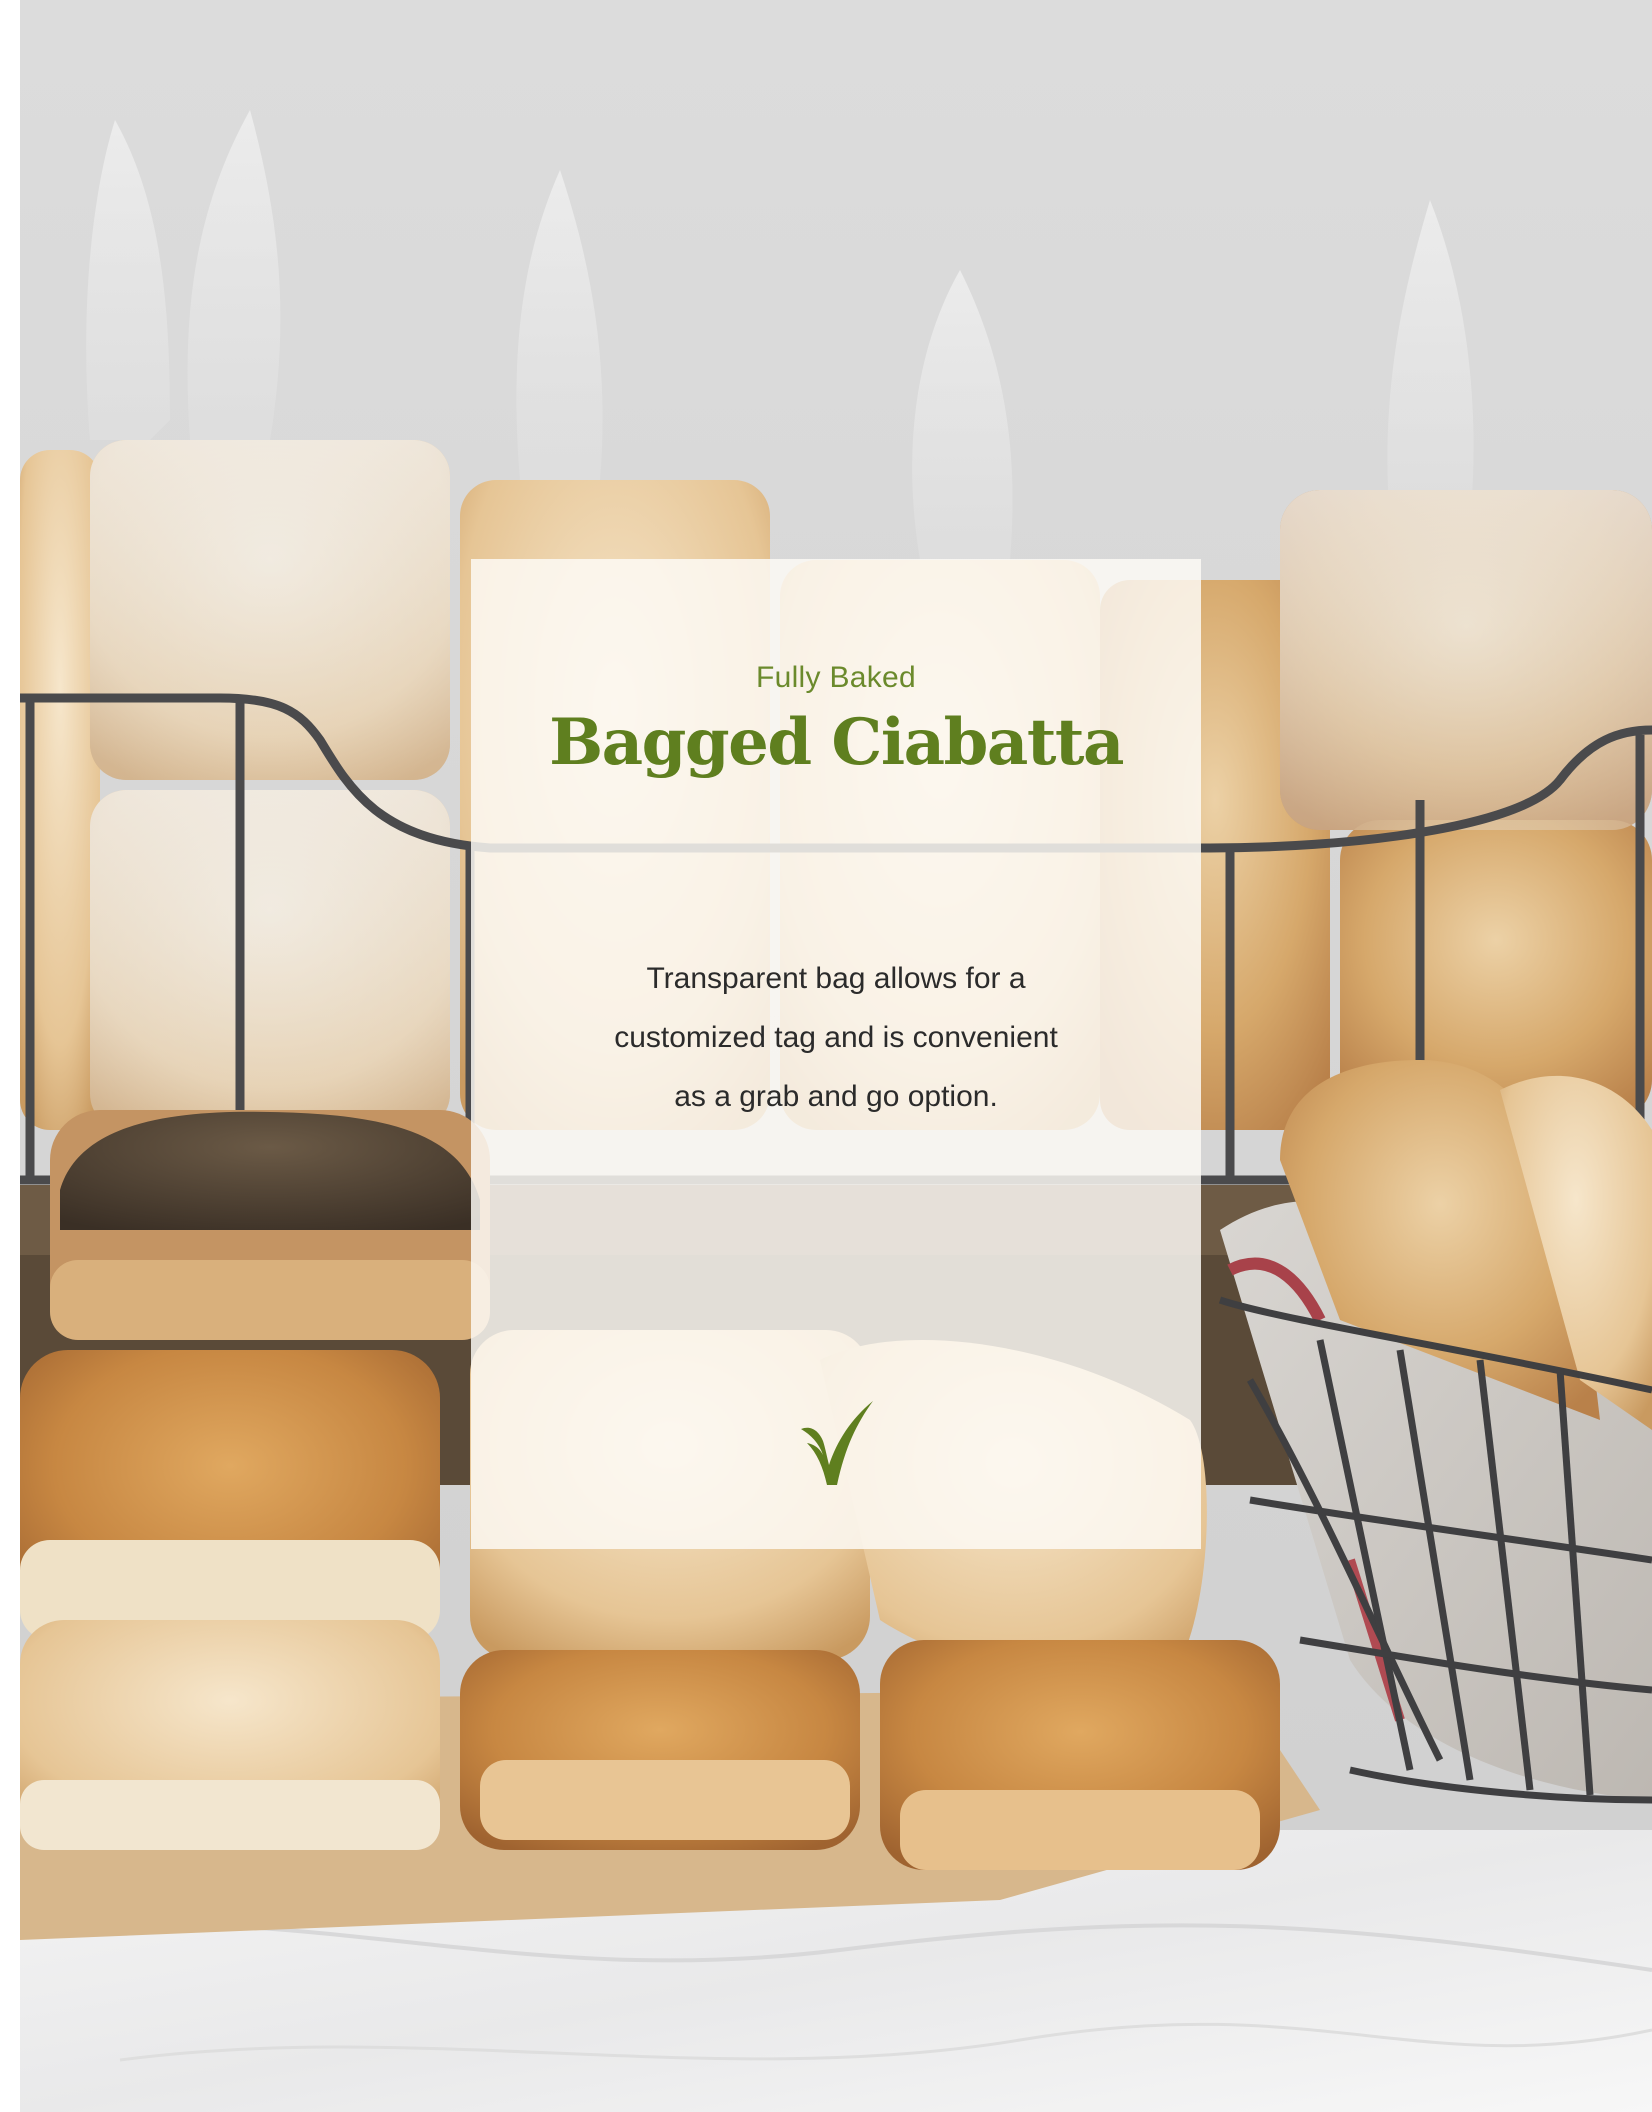  What do you see at coordinates (10, 1056) in the screenshot?
I see `page-margin` at bounding box center [10, 1056].